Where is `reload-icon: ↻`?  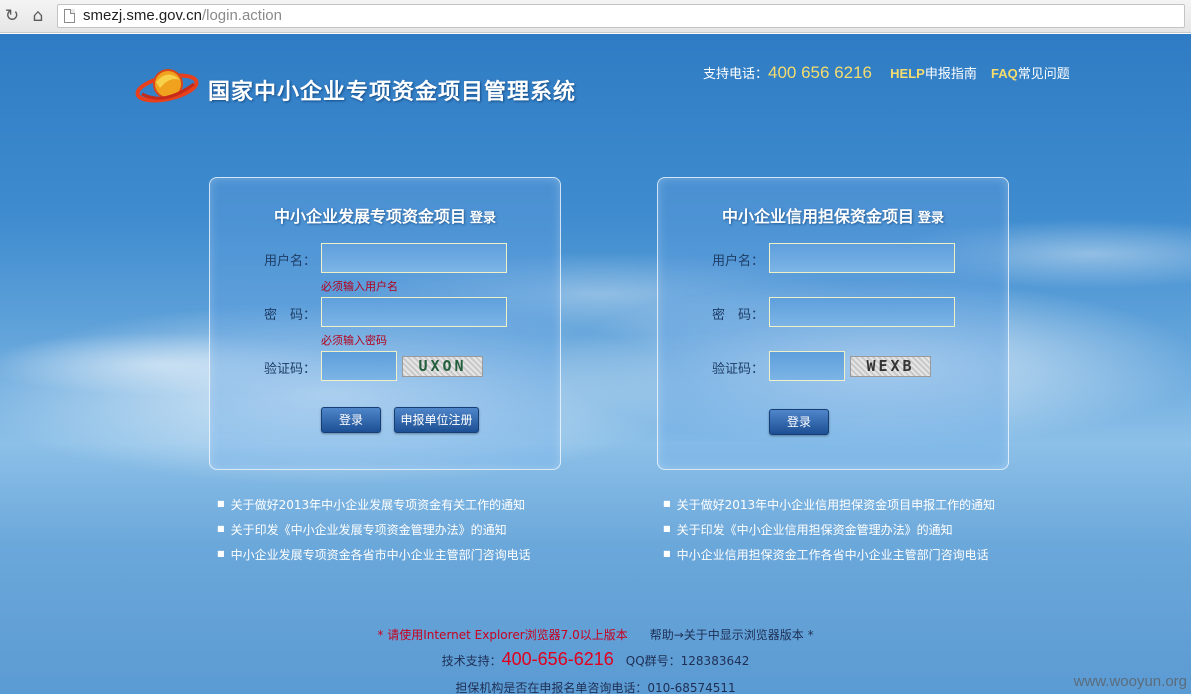 reload-icon: ↻ is located at coordinates (12, 16).